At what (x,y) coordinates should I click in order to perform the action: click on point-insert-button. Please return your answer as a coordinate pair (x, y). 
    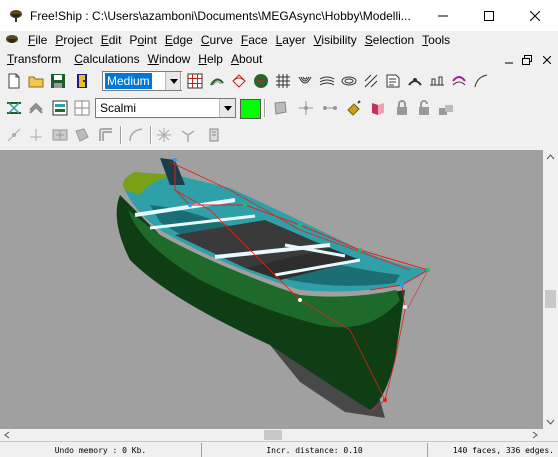
    Looking at the image, I should click on (306, 108).